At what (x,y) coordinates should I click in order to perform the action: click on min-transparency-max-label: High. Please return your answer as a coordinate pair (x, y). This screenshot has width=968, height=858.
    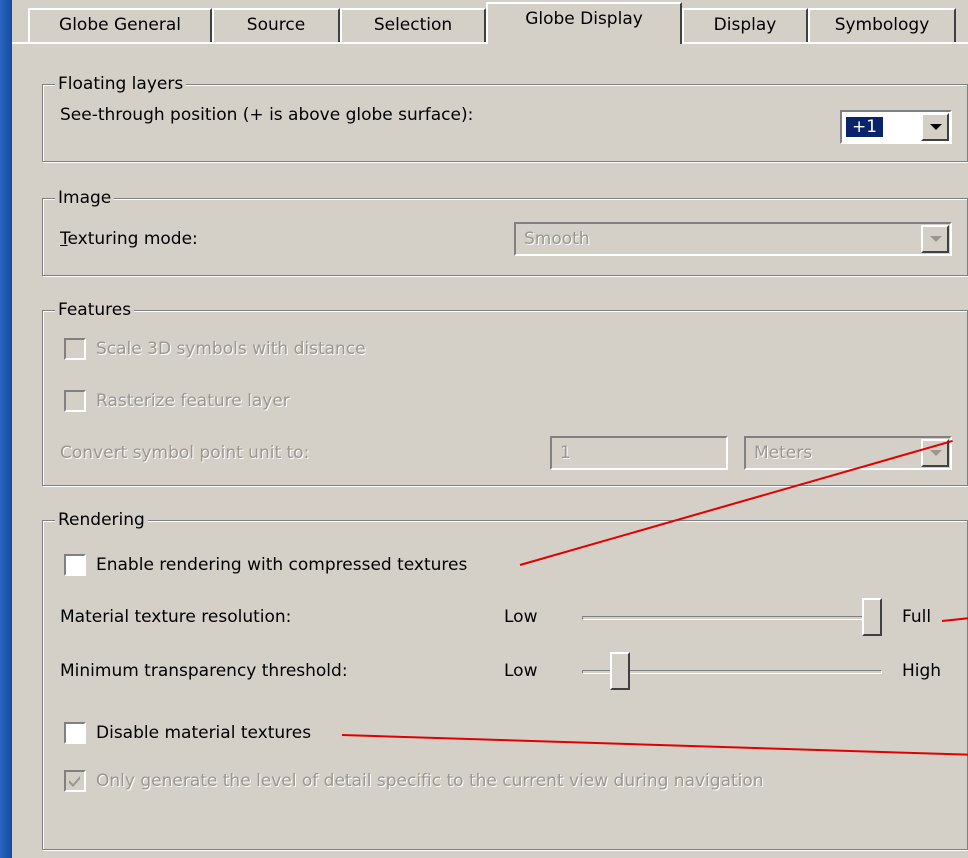
    Looking at the image, I should click on (922, 671).